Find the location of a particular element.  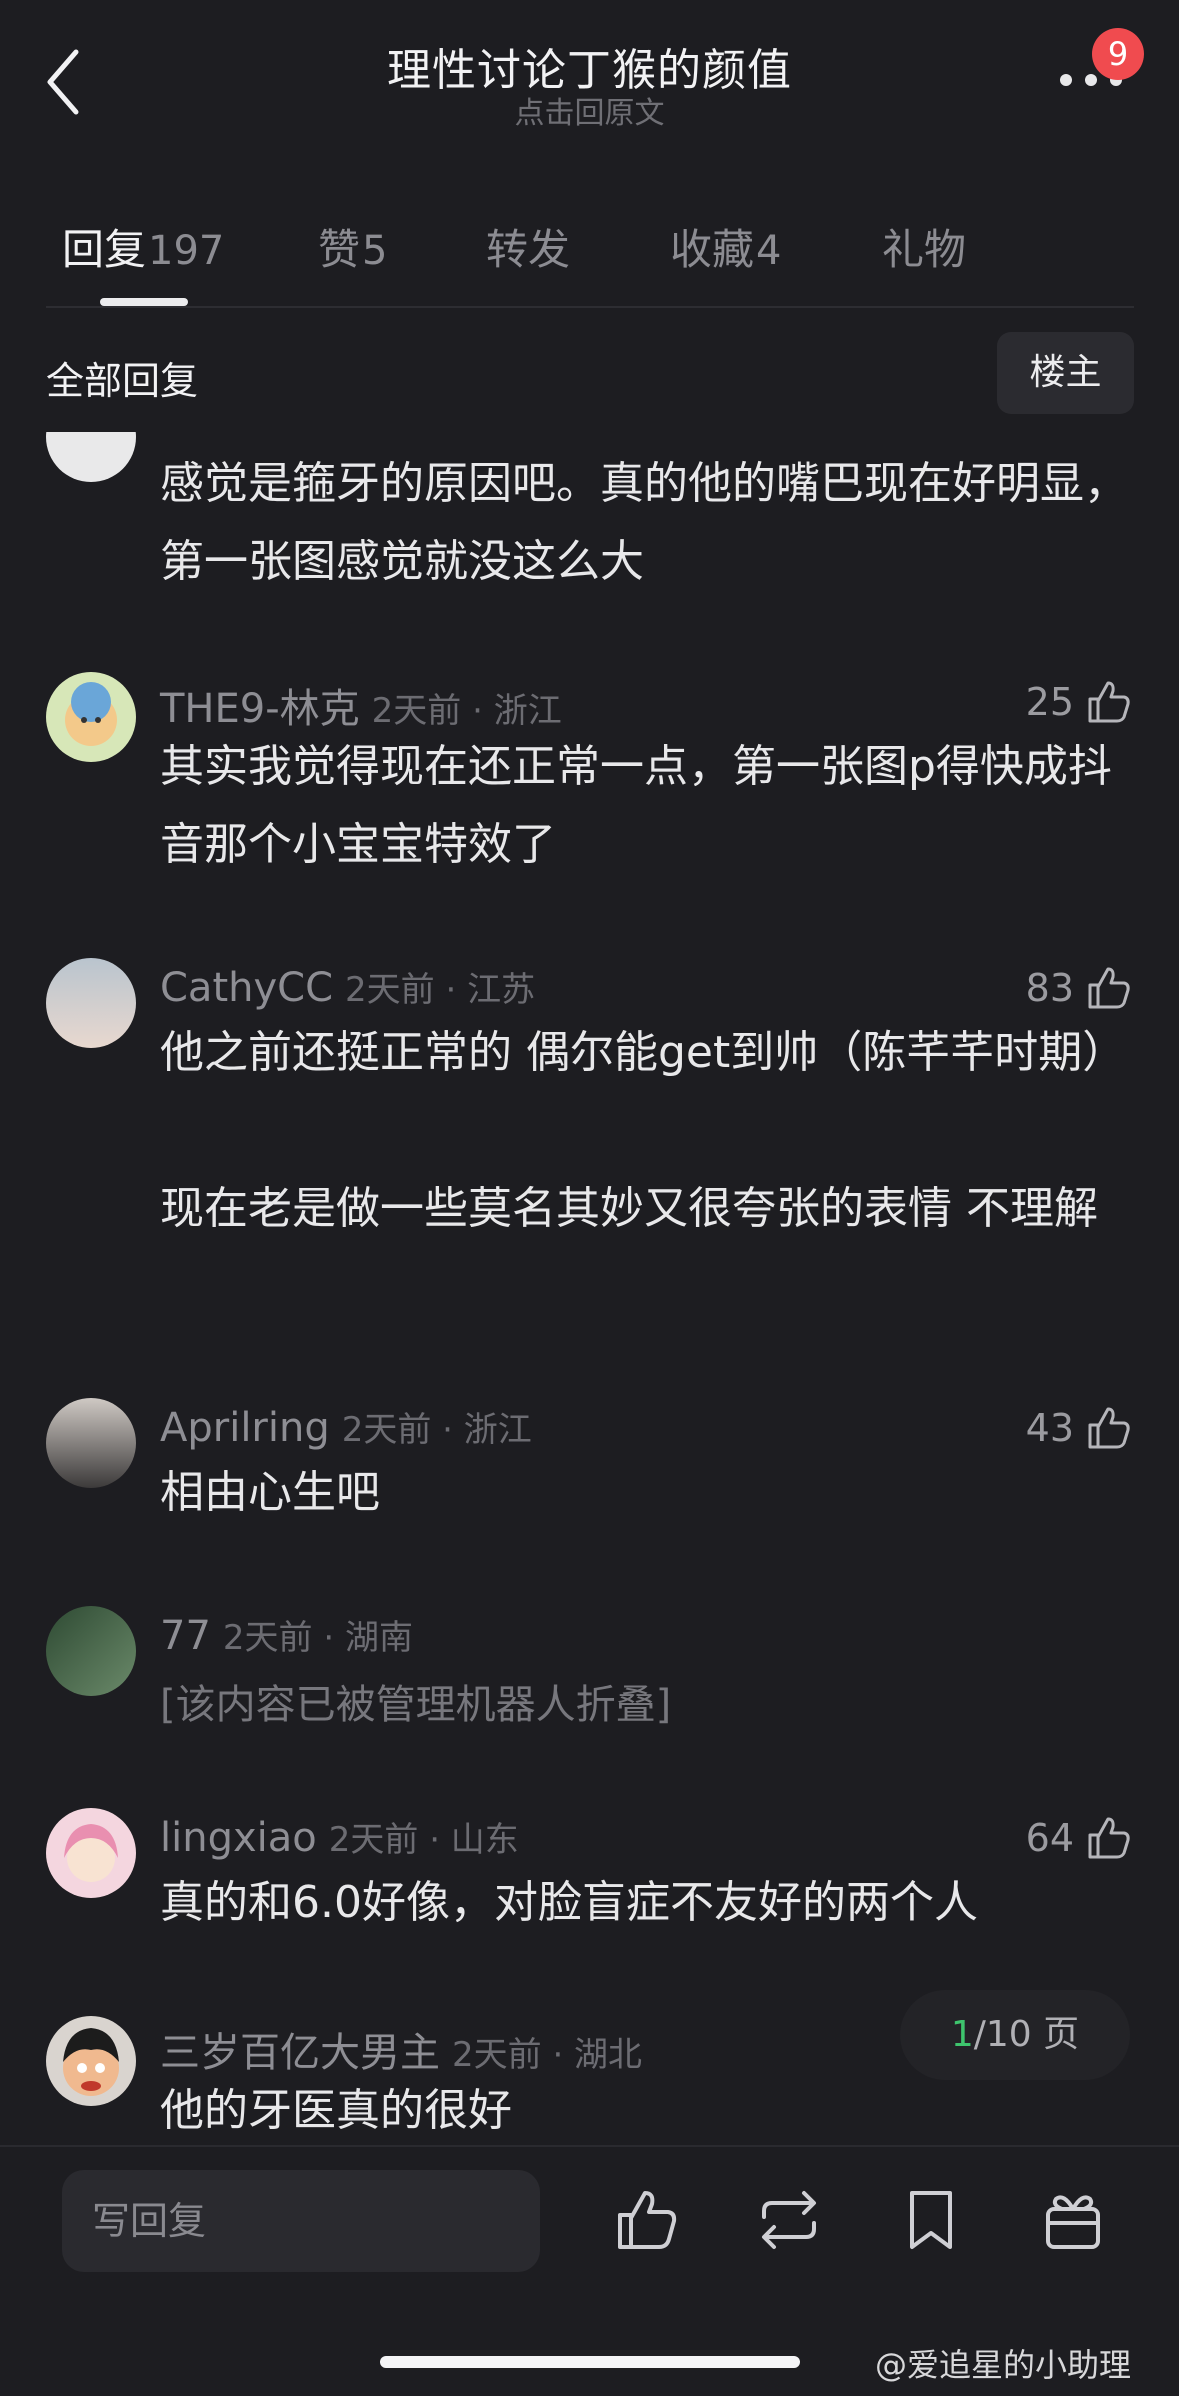

total-pages: /10 页 is located at coordinates (1026, 2034).